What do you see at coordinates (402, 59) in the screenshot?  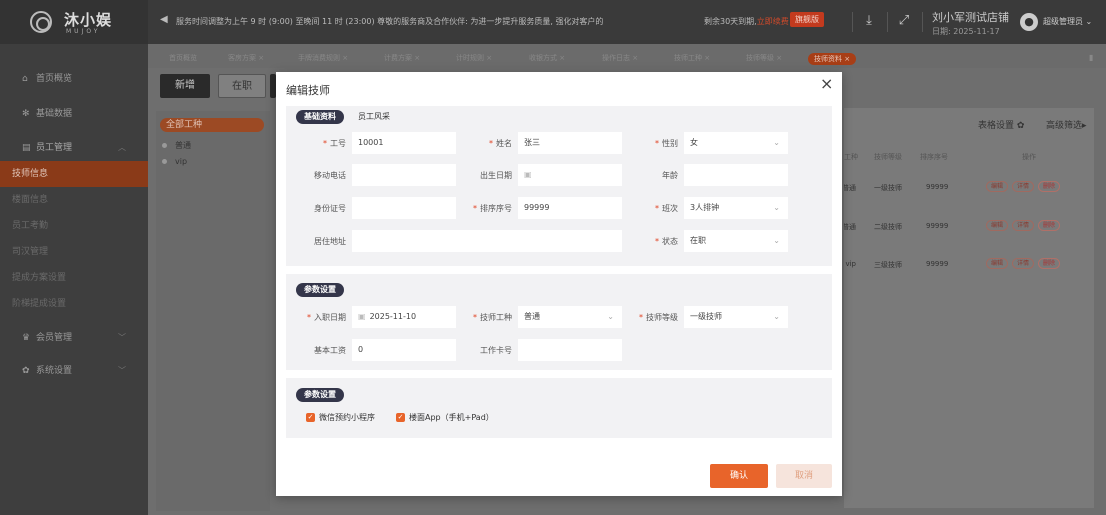 I see `tab-billing-plan: 计费方案 ×` at bounding box center [402, 59].